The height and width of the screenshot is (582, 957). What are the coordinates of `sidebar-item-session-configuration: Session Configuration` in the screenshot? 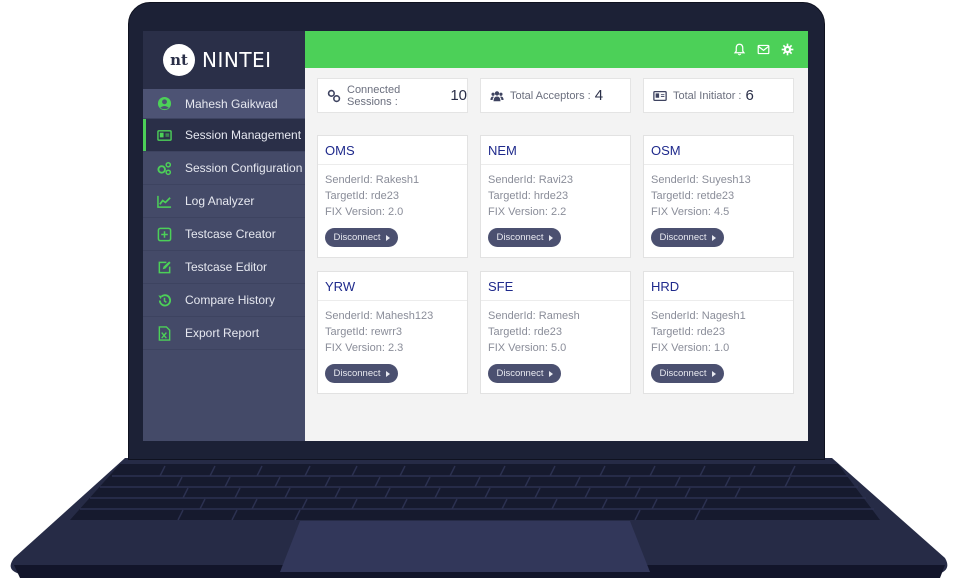 It's located at (224, 168).